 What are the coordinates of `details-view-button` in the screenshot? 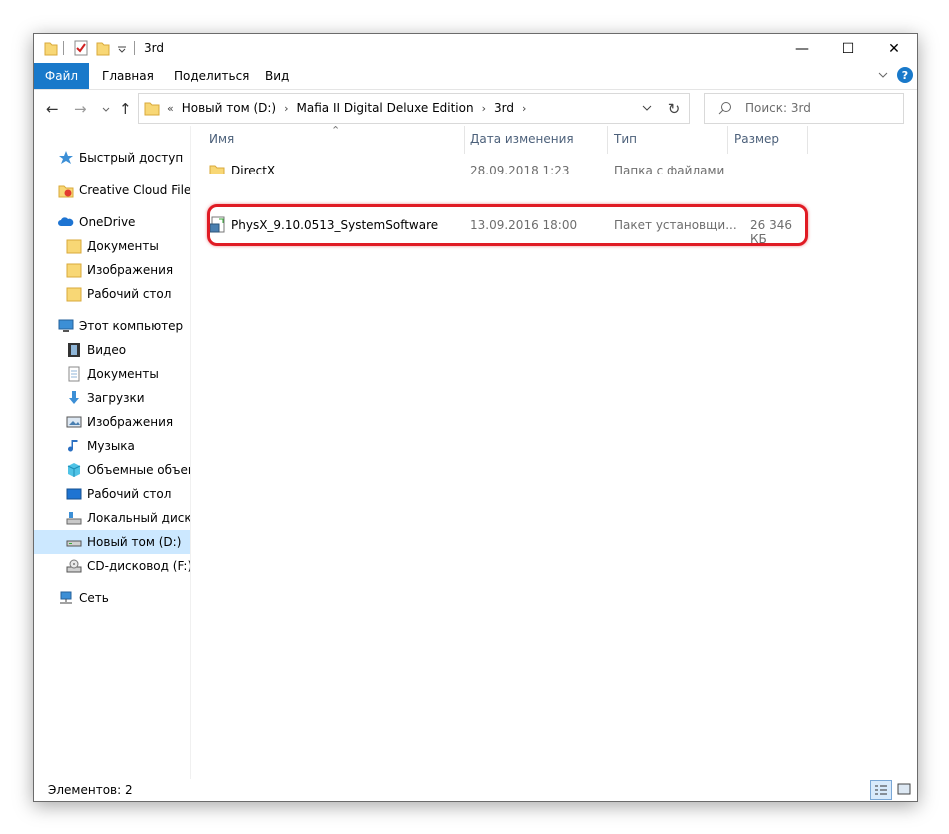 It's located at (881, 790).